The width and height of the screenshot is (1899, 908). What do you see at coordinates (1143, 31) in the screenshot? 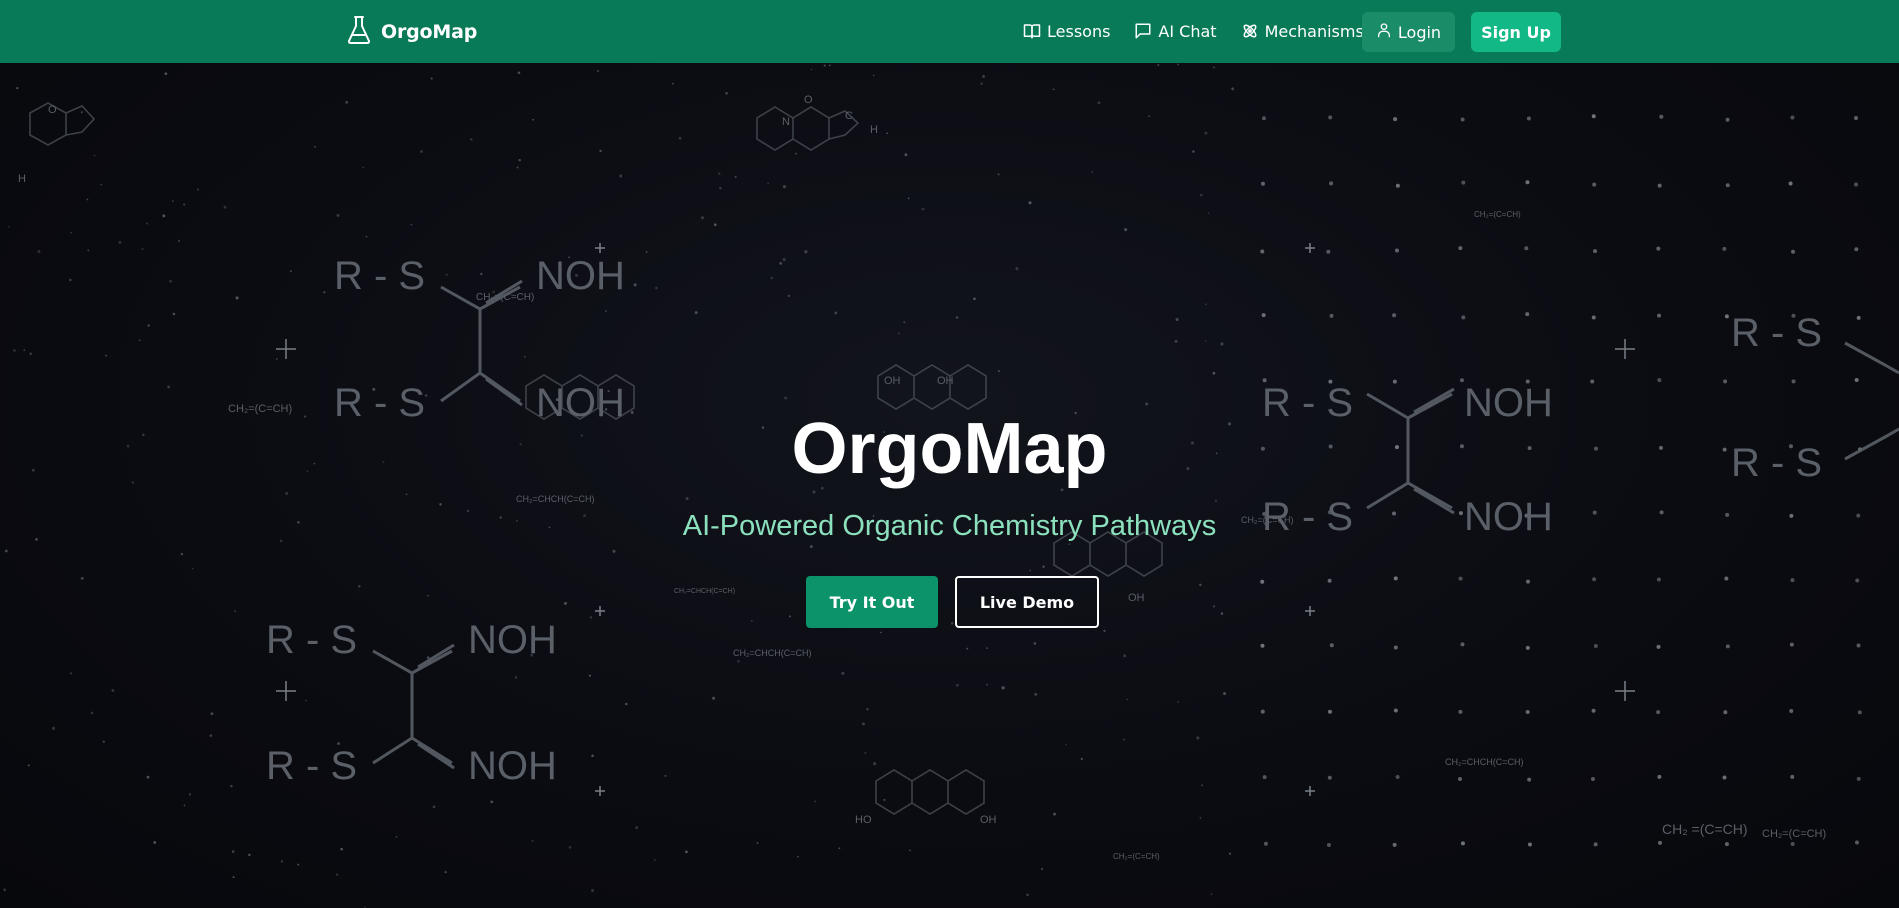
I see `chat-icon` at bounding box center [1143, 31].